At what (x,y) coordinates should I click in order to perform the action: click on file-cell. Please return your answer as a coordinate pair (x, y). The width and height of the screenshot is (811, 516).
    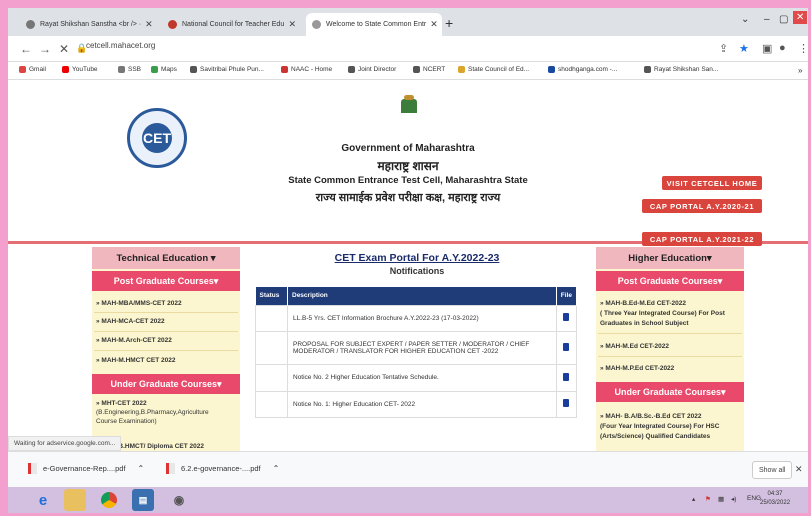
    Looking at the image, I should click on (566, 404).